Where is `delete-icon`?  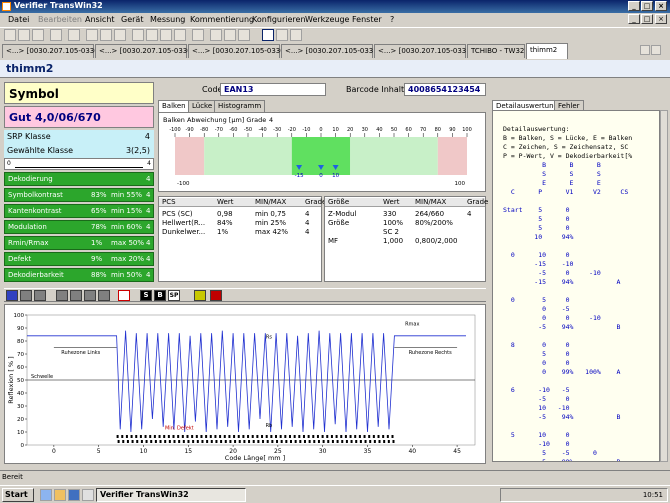
delete-icon is located at coordinates (120, 35).